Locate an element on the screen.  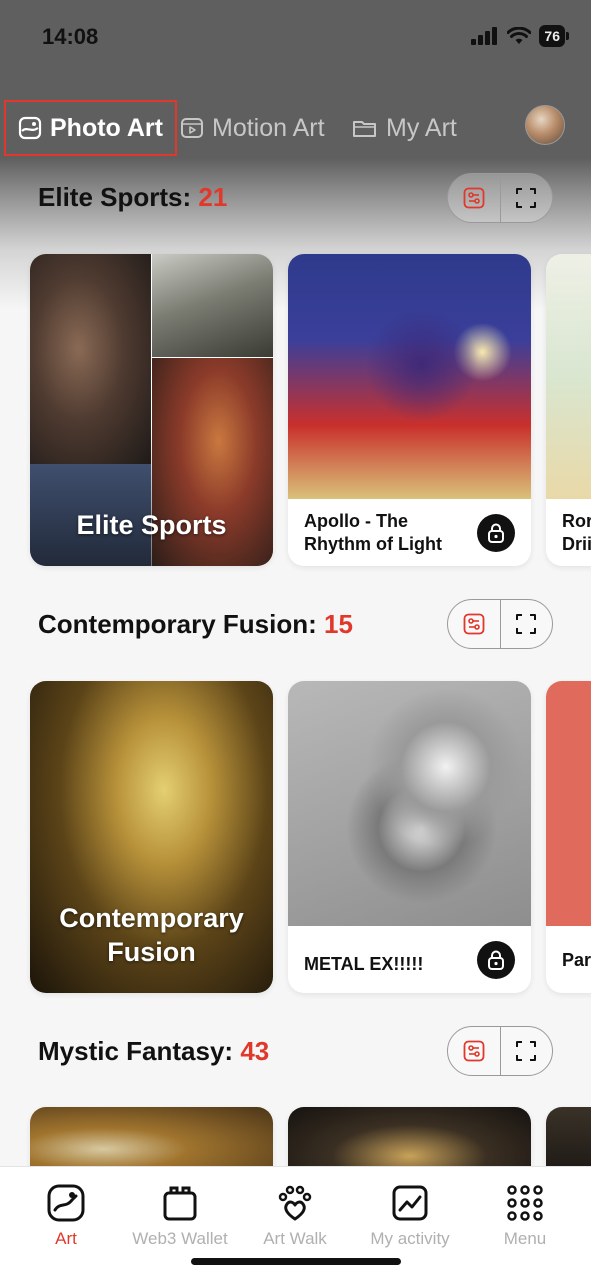
tab-my-art: My Art is located at coordinates (404, 128).